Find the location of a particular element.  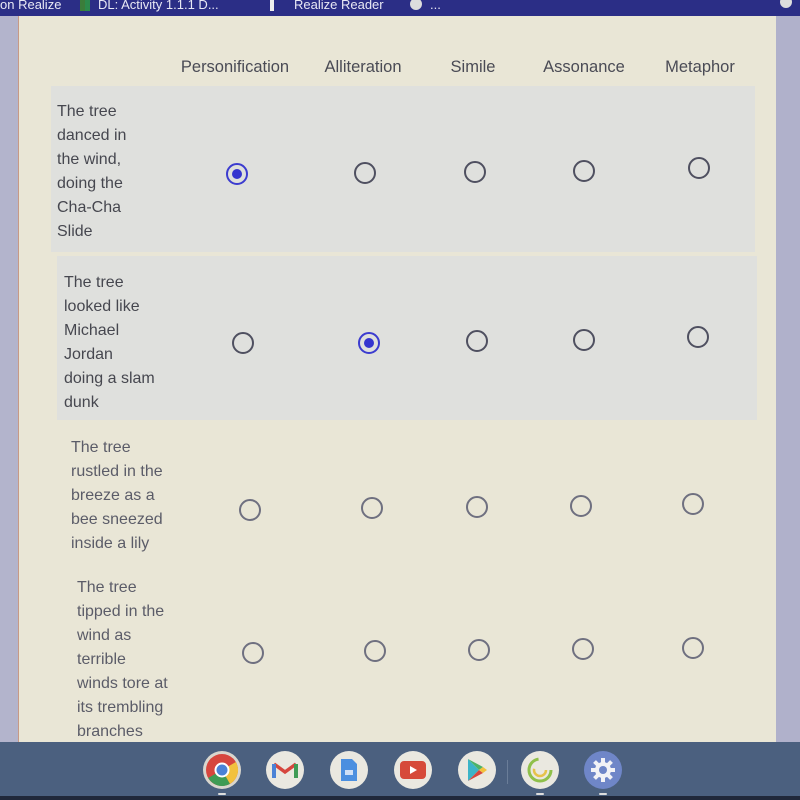

column-header-metaphor: Metaphor is located at coordinates (700, 67).